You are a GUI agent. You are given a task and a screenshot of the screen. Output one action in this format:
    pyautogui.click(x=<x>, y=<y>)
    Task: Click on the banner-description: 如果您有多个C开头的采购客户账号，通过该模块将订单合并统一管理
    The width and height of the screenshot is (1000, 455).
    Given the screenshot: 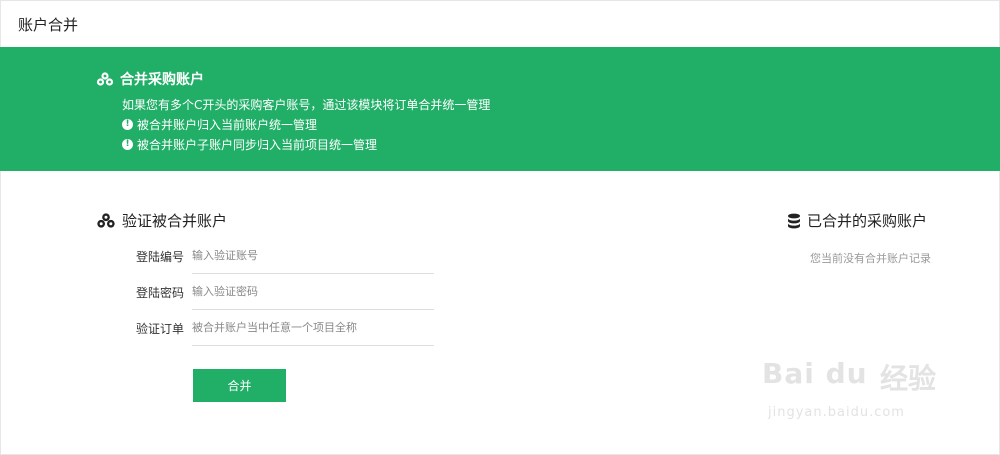 What is the action you would take?
    pyautogui.click(x=306, y=105)
    